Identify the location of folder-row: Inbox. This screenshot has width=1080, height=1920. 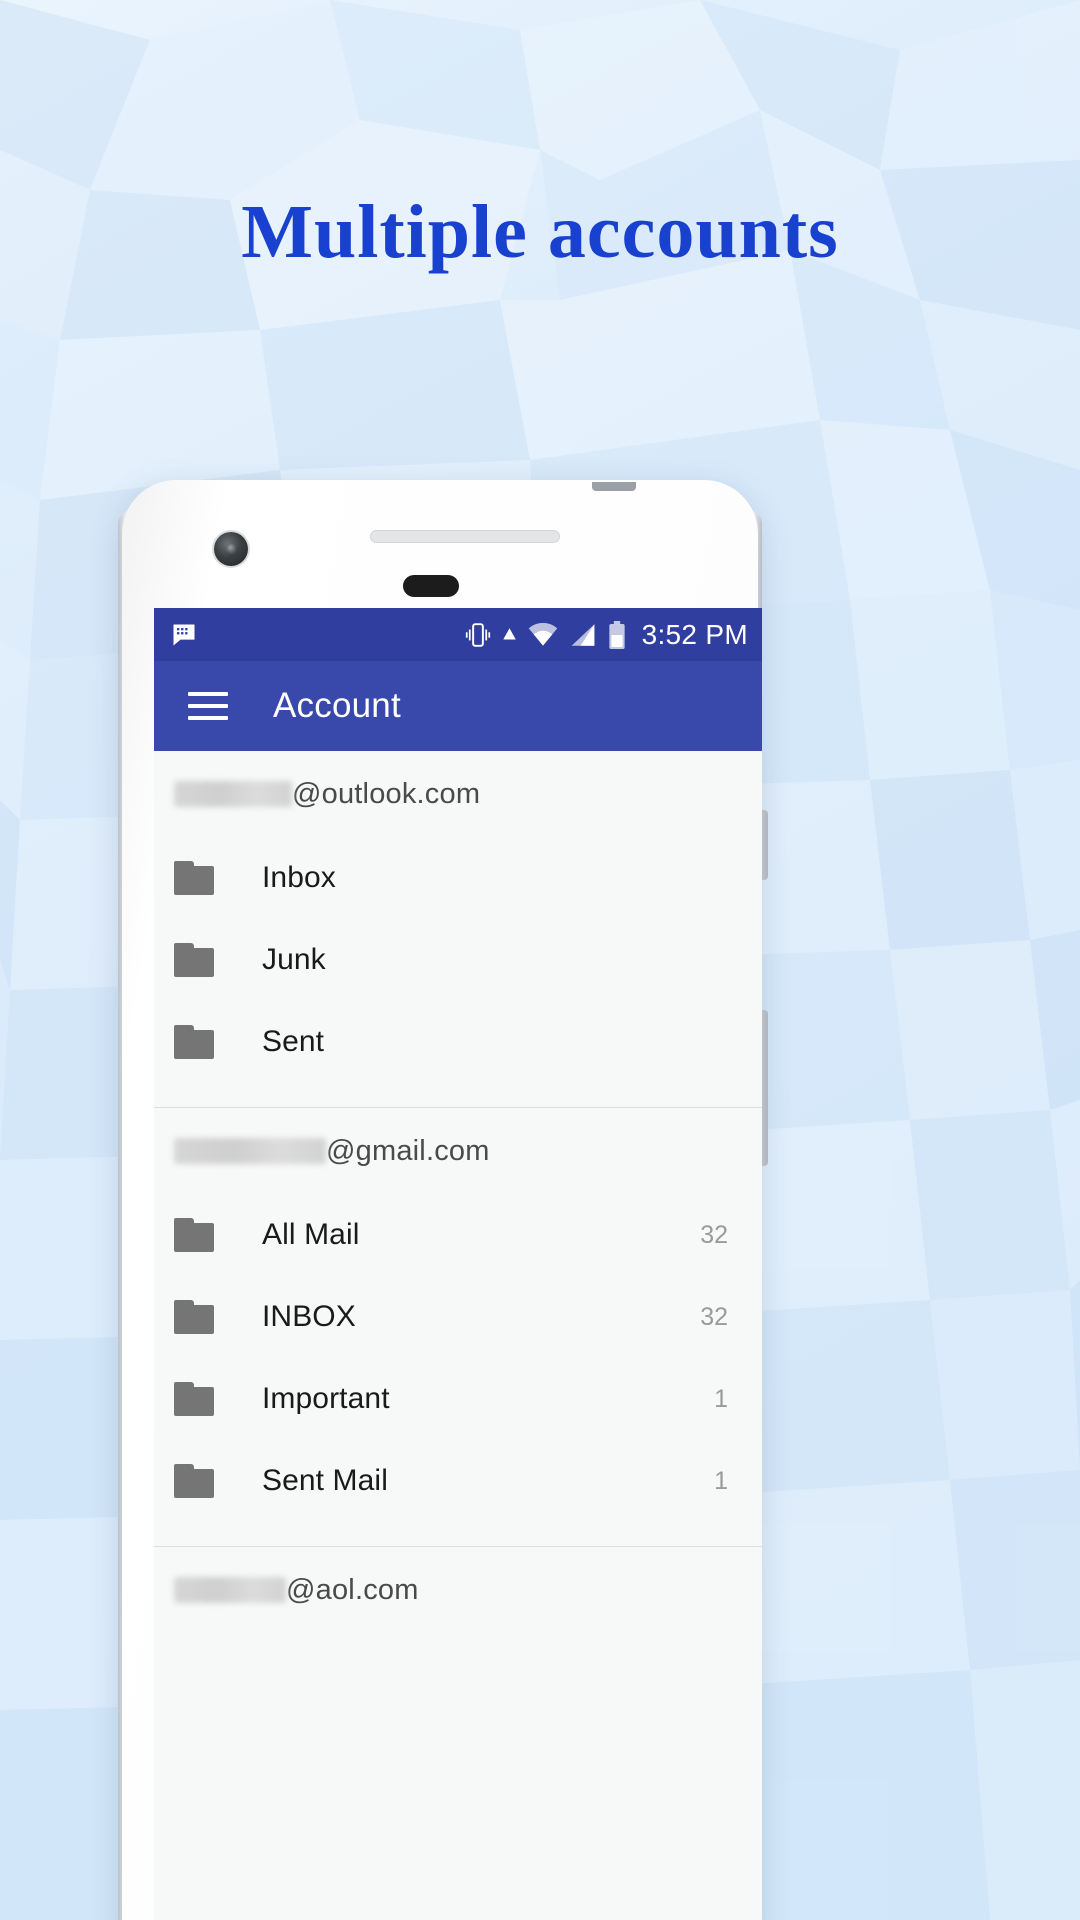
(458, 878).